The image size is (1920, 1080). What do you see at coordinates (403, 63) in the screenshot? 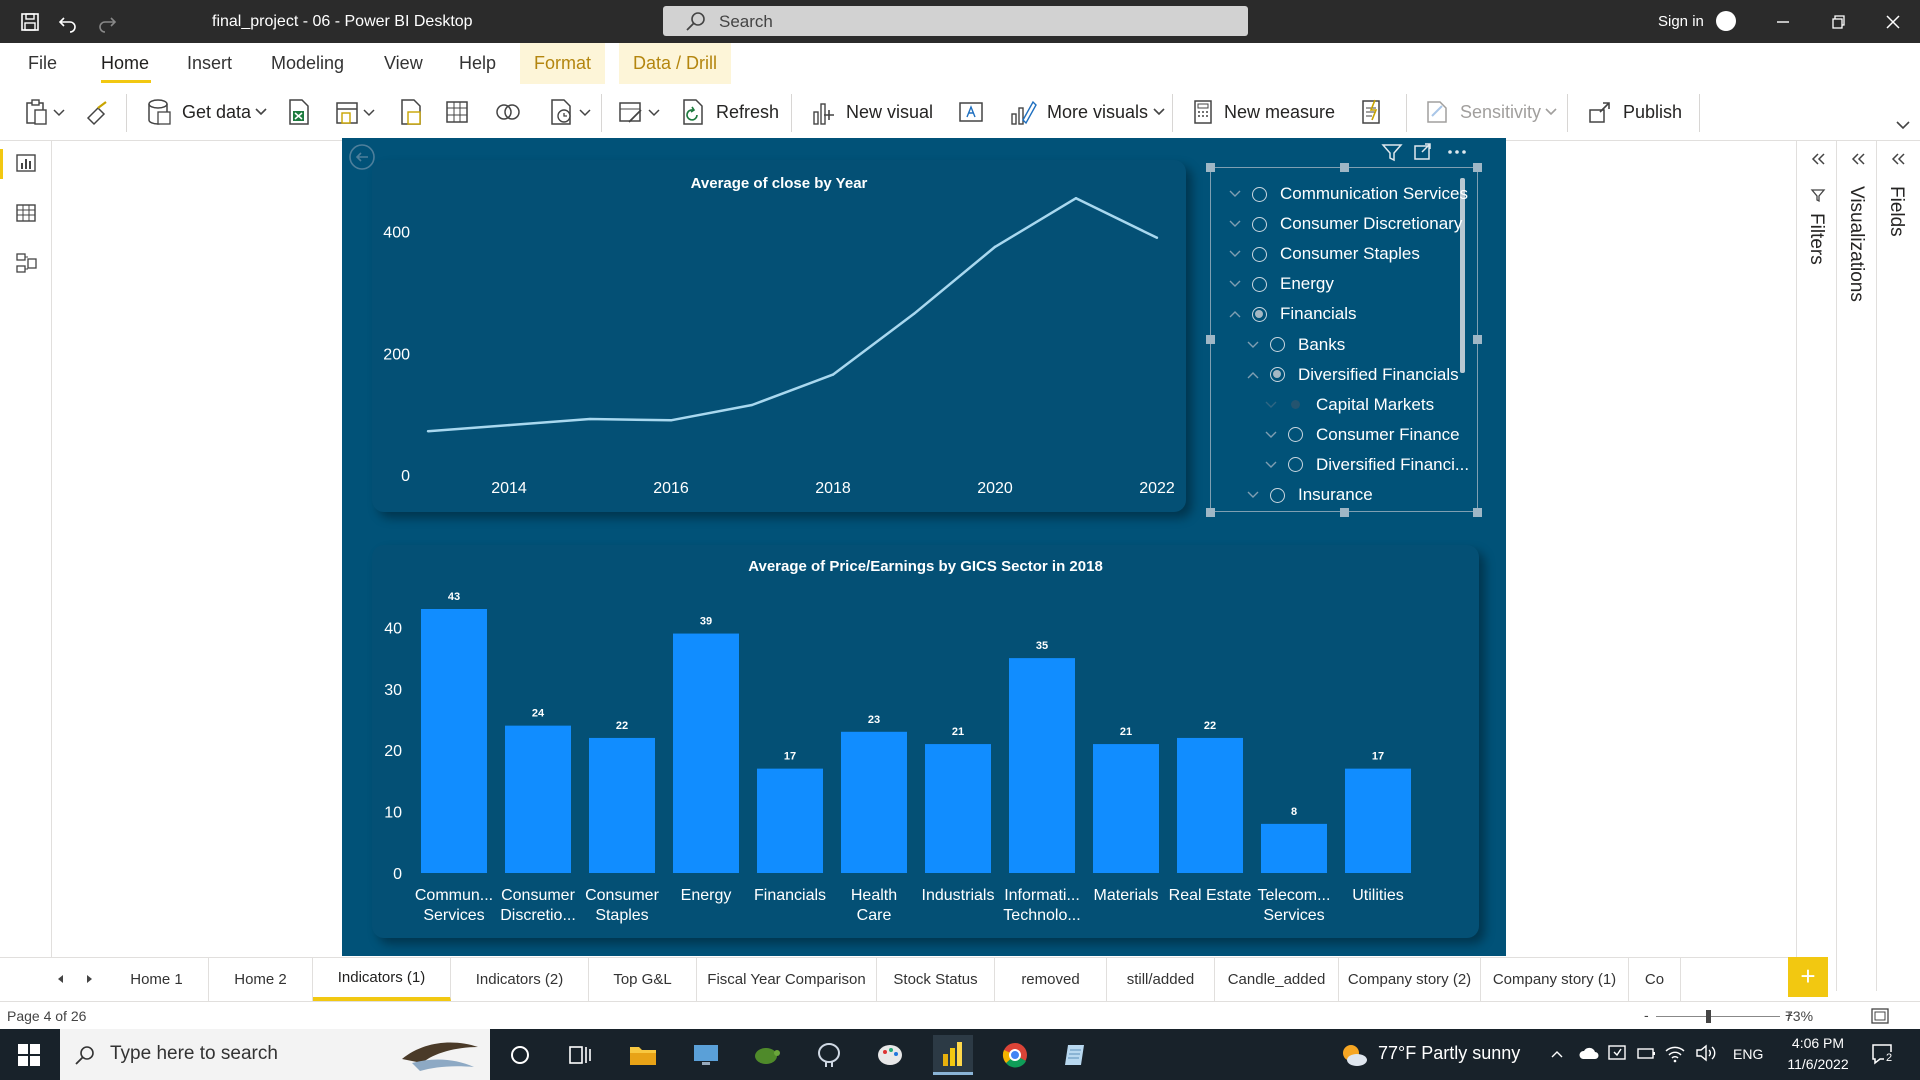
I see `menu-view: View` at bounding box center [403, 63].